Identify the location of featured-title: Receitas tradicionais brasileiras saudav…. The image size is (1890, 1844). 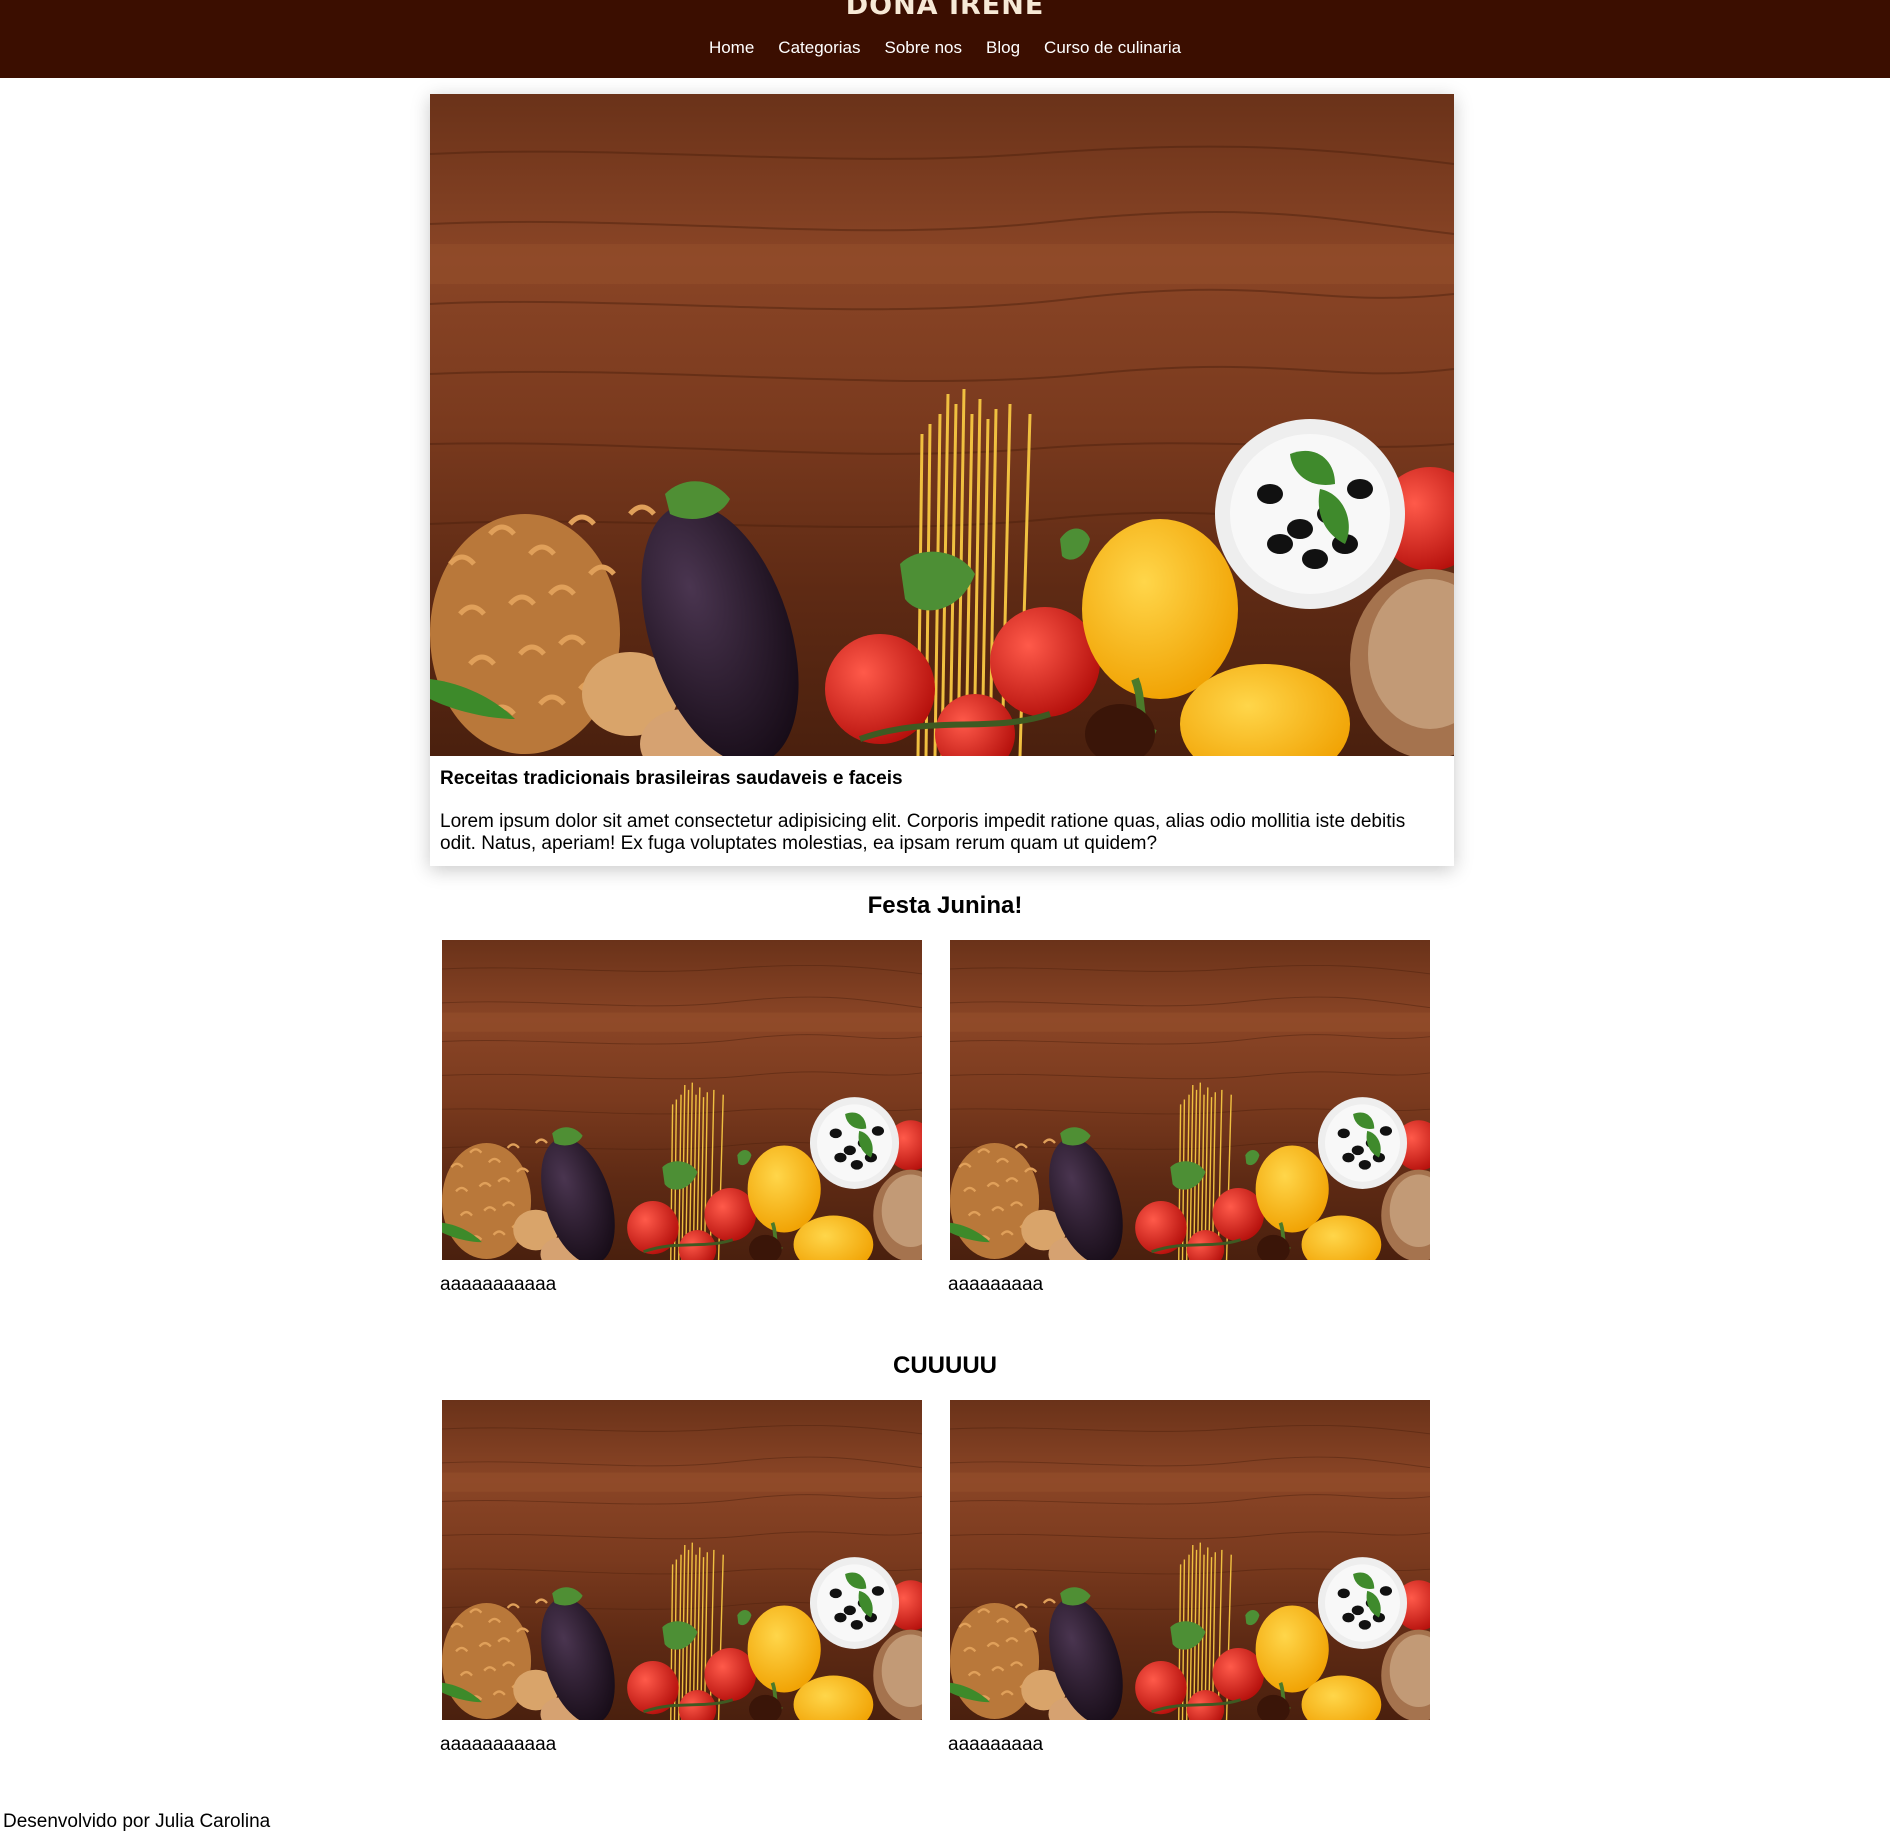
(671, 778).